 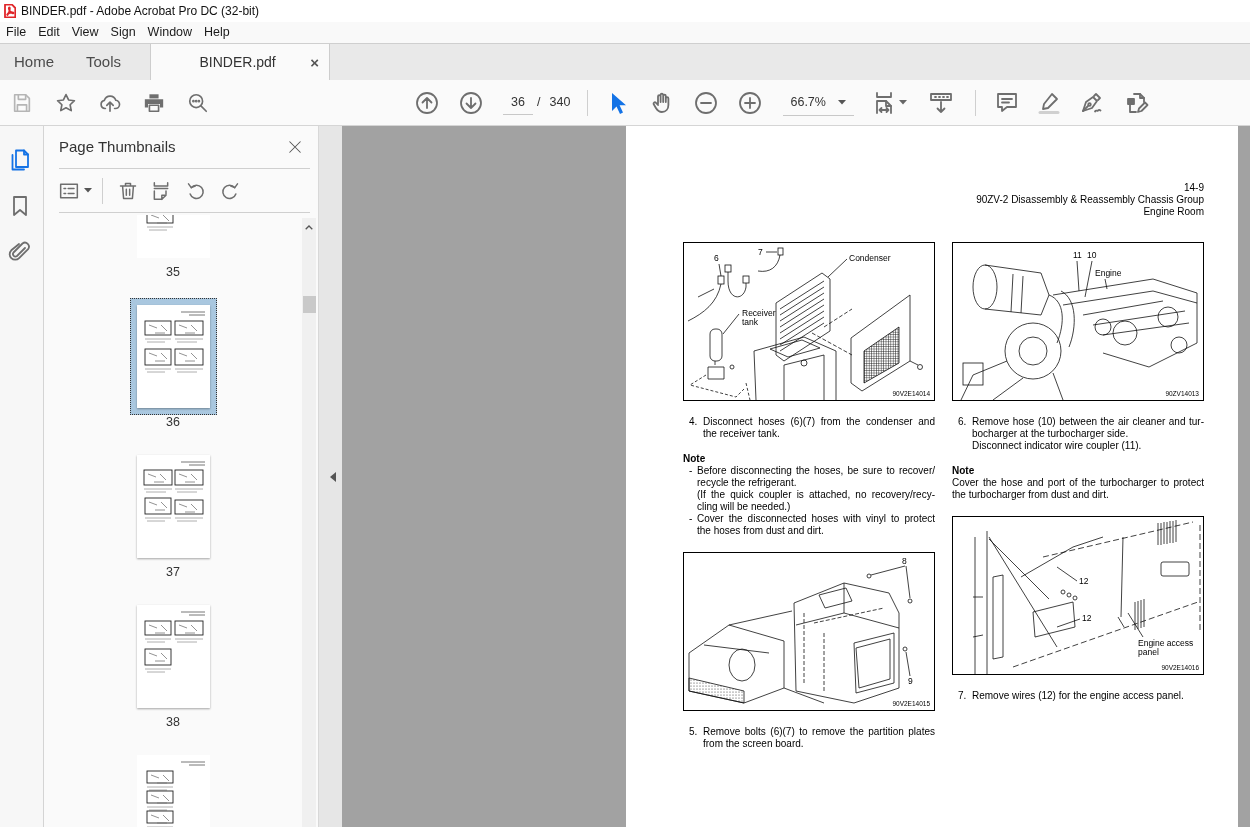 I want to click on step-text: Disconnect hoses (6)(7) from the condenser and the receiver tank., so click(x=819, y=428).